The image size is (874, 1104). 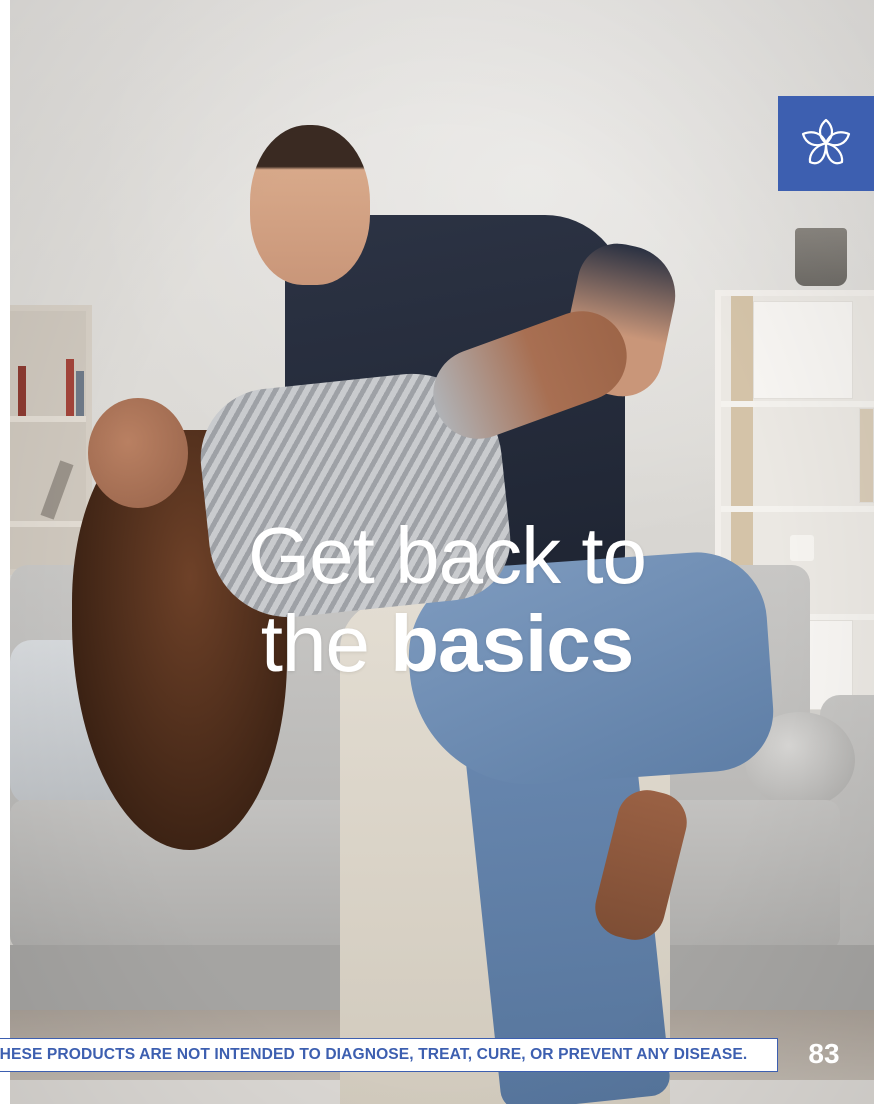 I want to click on headline-line-2: the basics, so click(x=447, y=644).